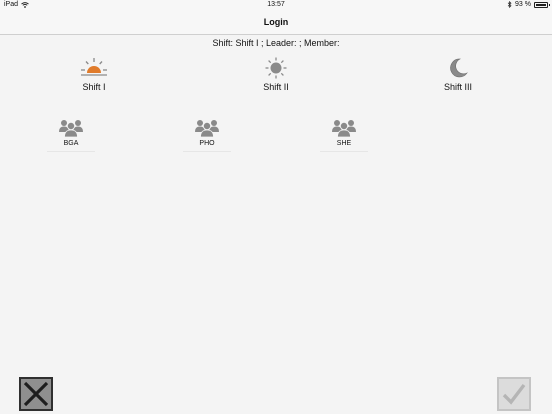 This screenshot has height=414, width=552. What do you see at coordinates (207, 143) in the screenshot?
I see `group-label-2: PHO` at bounding box center [207, 143].